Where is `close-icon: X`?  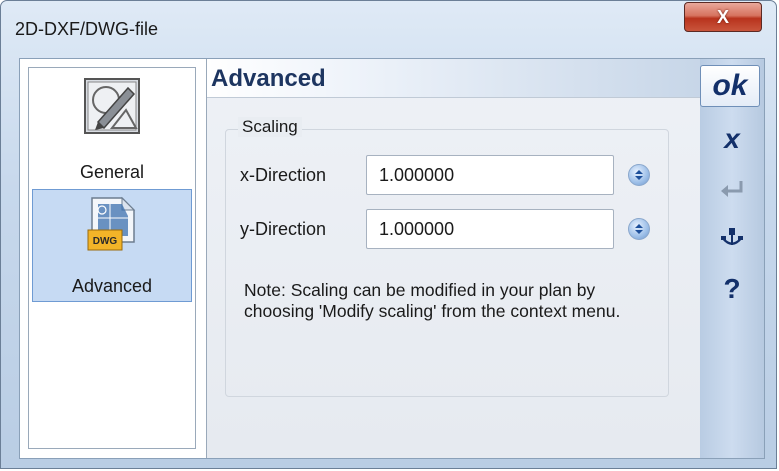
close-icon: X is located at coordinates (722, 16).